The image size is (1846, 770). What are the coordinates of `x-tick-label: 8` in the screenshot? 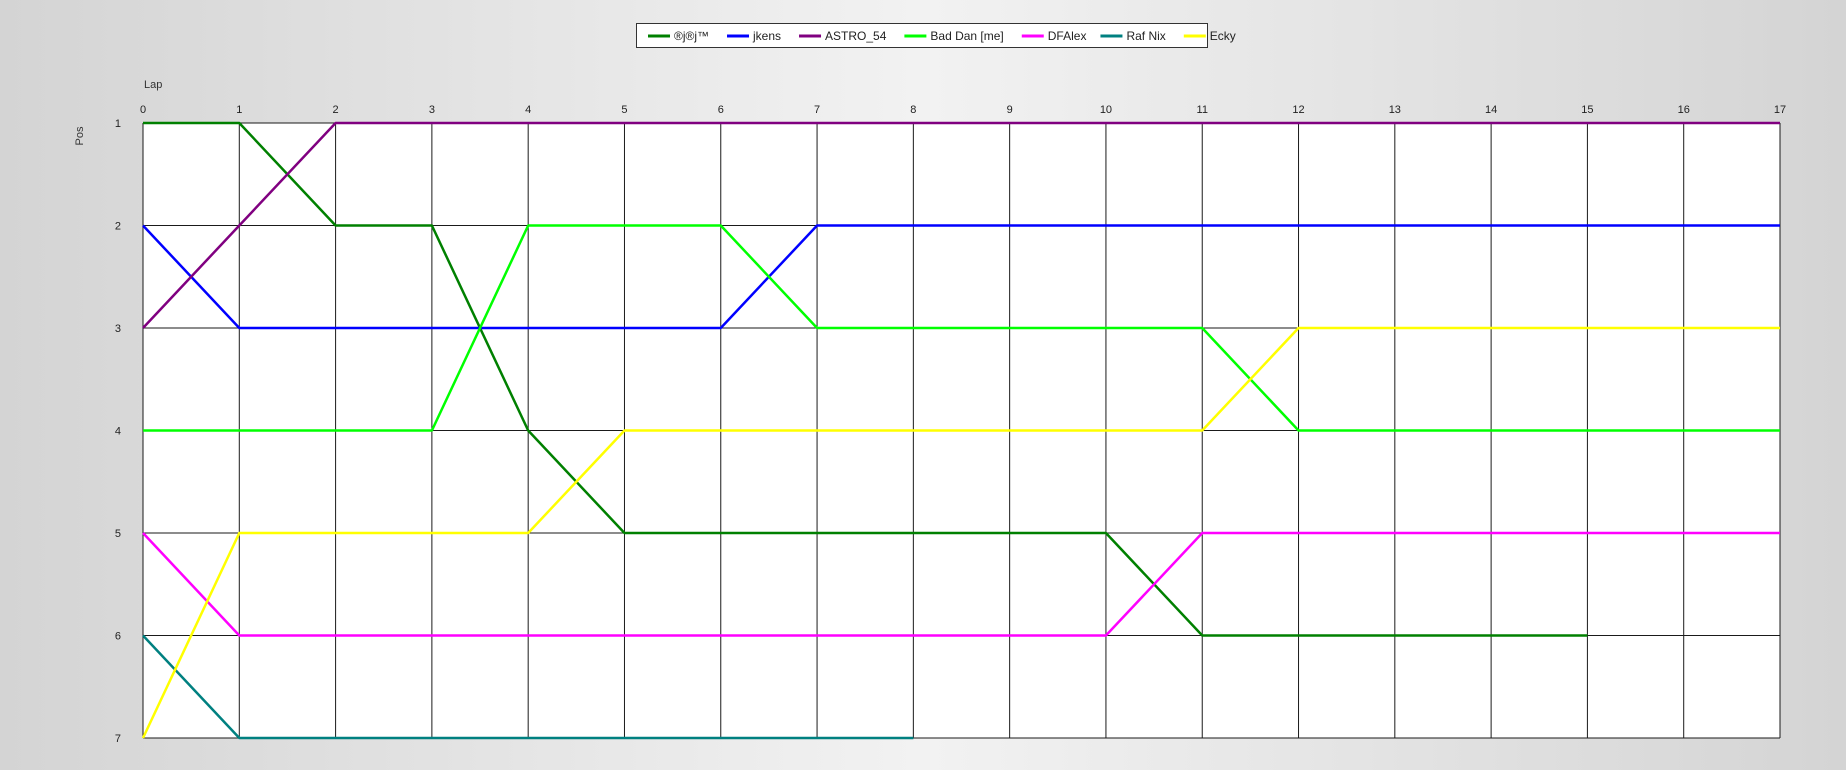 It's located at (913, 110).